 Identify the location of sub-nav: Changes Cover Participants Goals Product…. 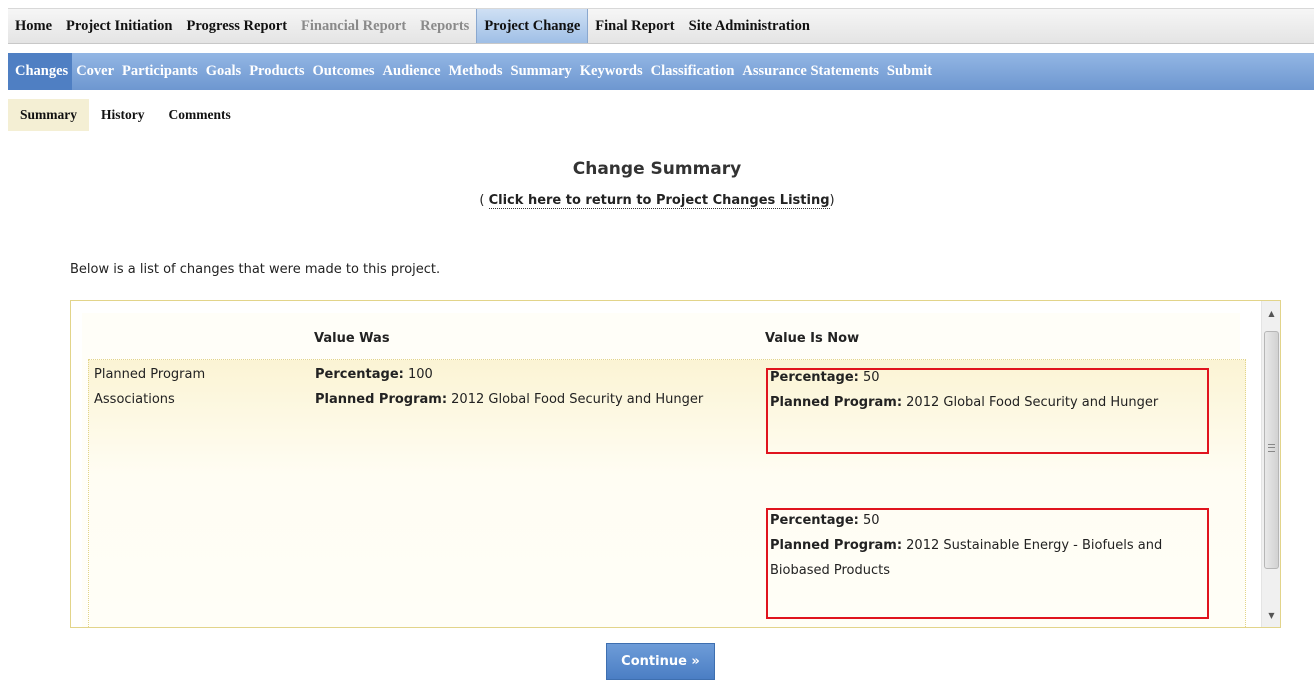
(661, 71).